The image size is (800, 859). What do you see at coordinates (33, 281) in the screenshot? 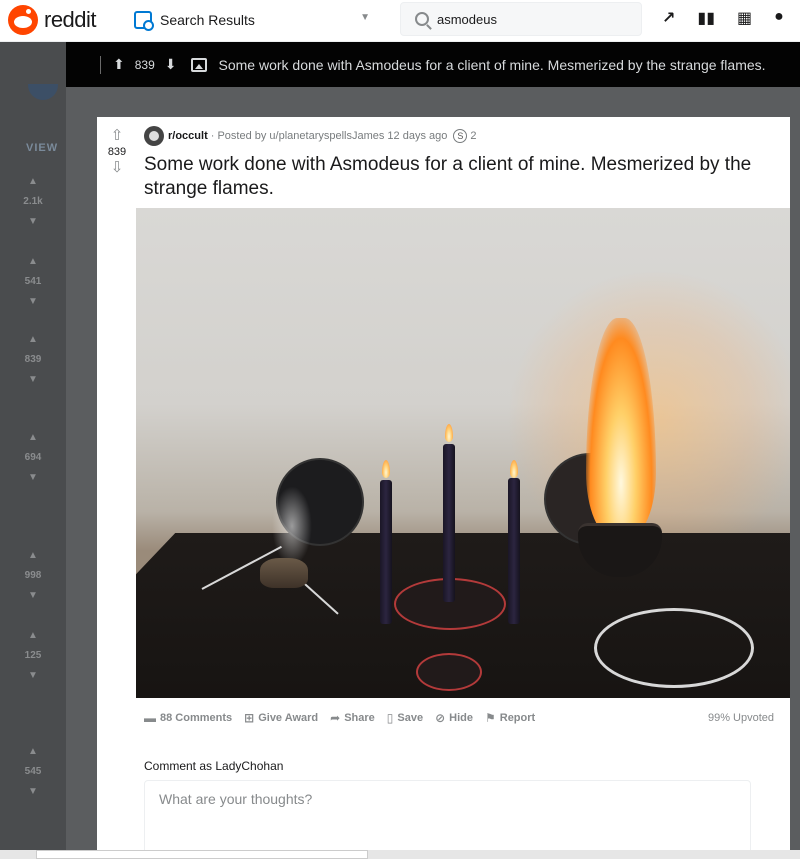
I see `feed-score: ▲ 541 ▼` at bounding box center [33, 281].